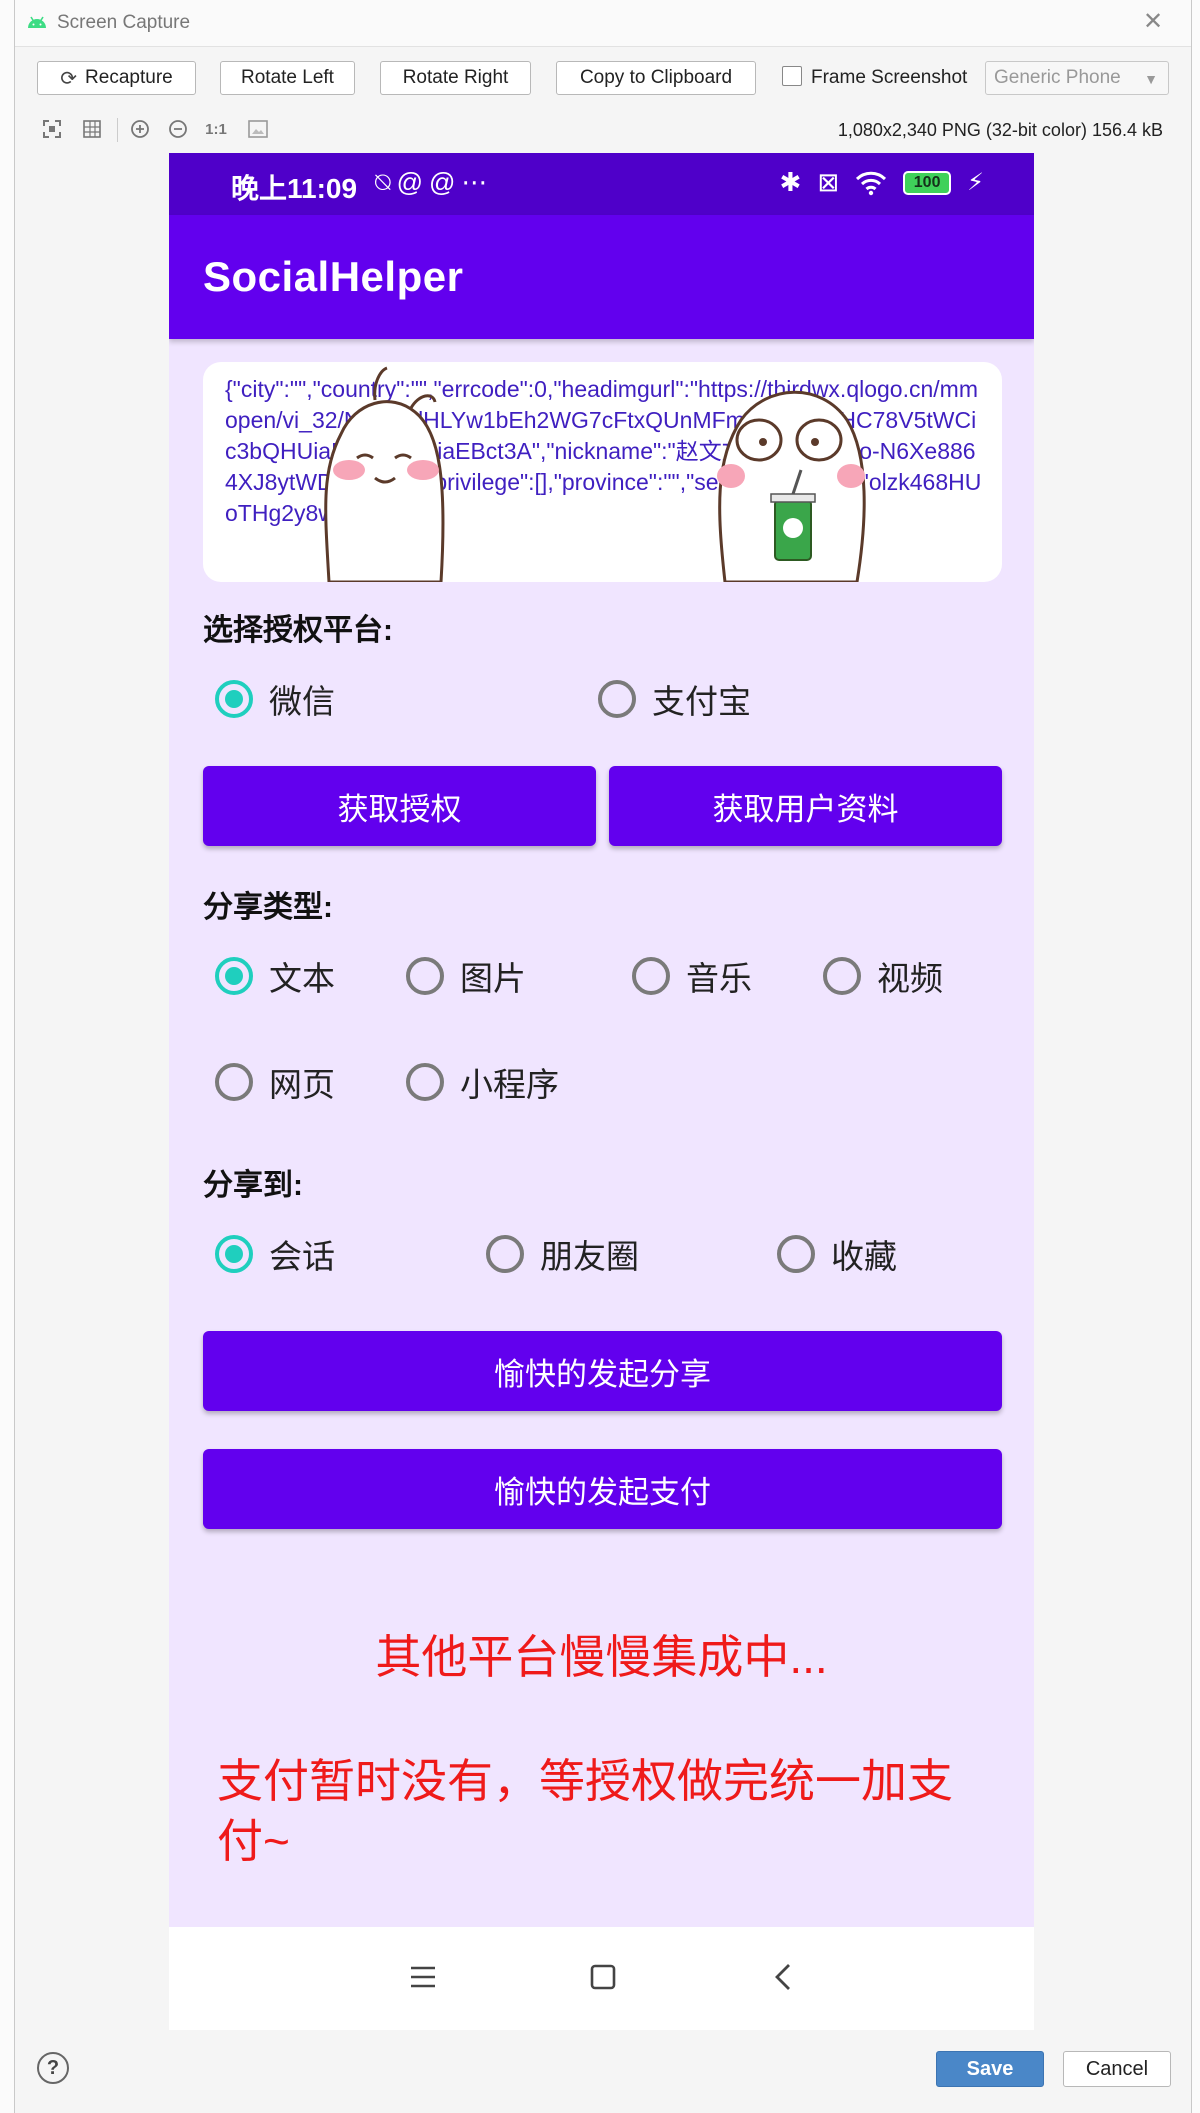  Describe the element at coordinates (302, 1084) in the screenshot. I see `share-type-label-text: 网页` at that location.